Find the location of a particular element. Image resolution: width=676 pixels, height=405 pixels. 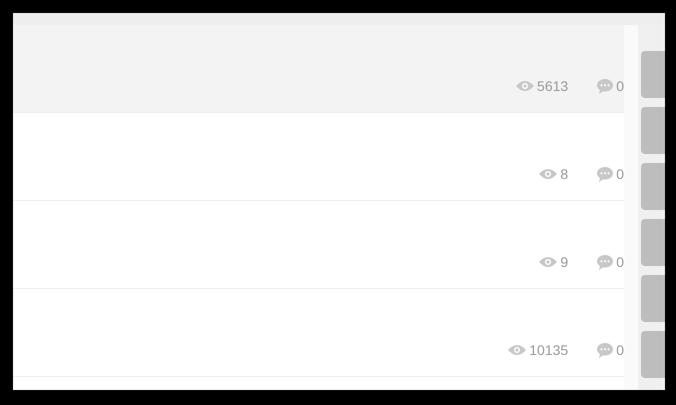

view-count: 10135 is located at coordinates (548, 350).